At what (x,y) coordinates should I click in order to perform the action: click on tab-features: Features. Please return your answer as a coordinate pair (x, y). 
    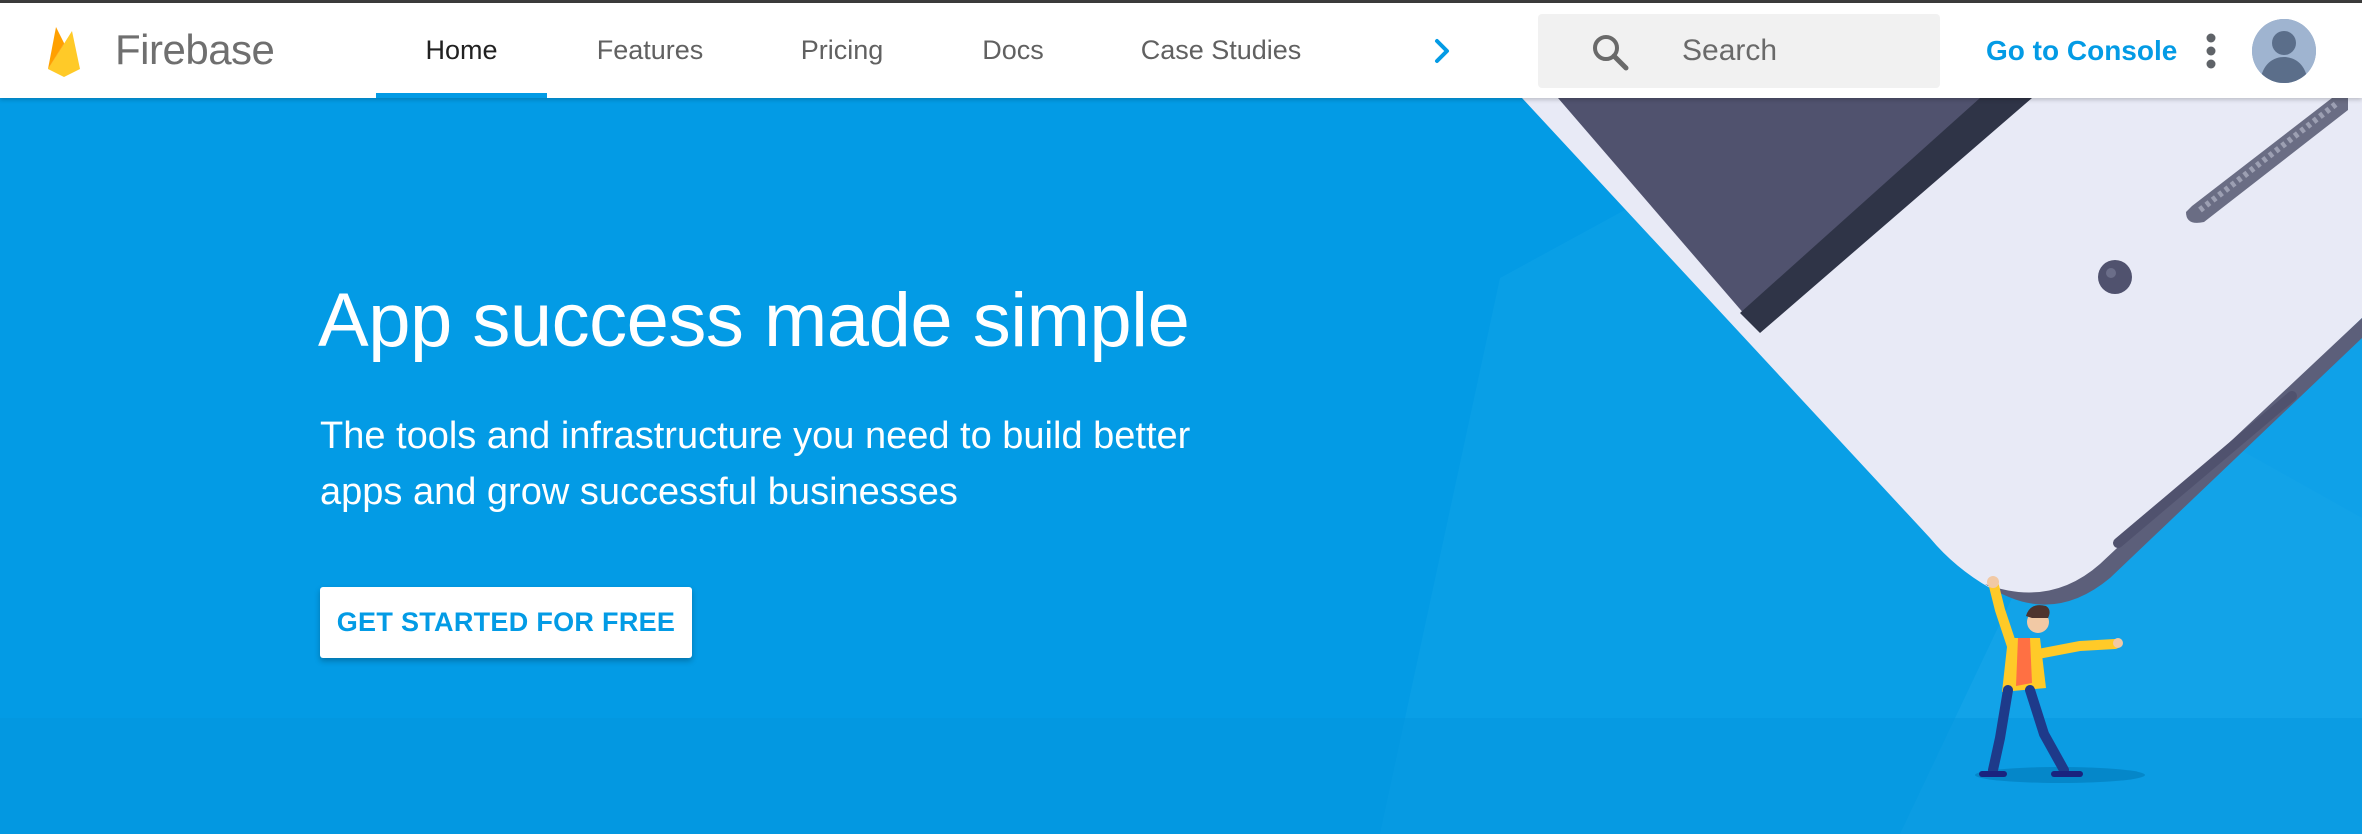
    Looking at the image, I should click on (650, 50).